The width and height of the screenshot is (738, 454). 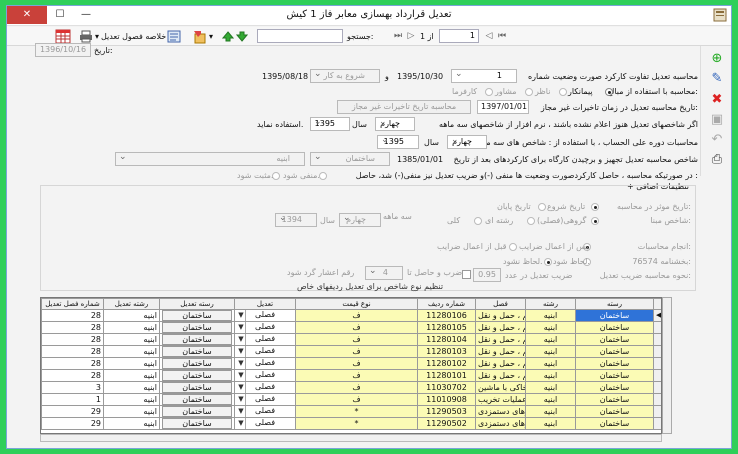 What do you see at coordinates (446, 411) in the screenshot?
I see `cell-row-no: 11290503` at bounding box center [446, 411].